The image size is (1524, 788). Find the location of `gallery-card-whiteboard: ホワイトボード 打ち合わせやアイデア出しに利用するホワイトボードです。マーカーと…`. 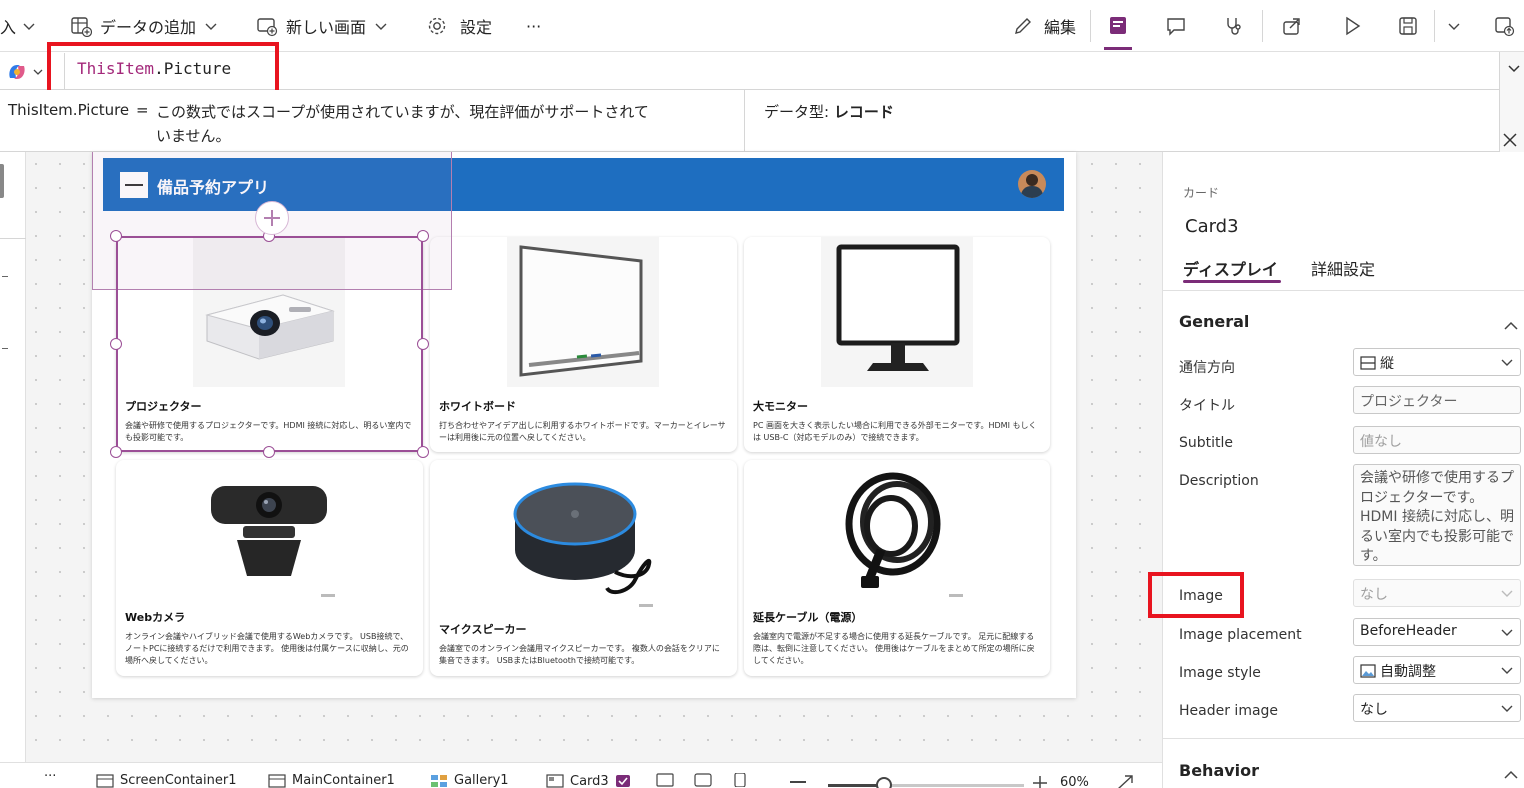

gallery-card-whiteboard: ホワイトボード 打ち合わせやアイデア出しに利用するホワイトボードです。マーカーと… is located at coordinates (583, 344).